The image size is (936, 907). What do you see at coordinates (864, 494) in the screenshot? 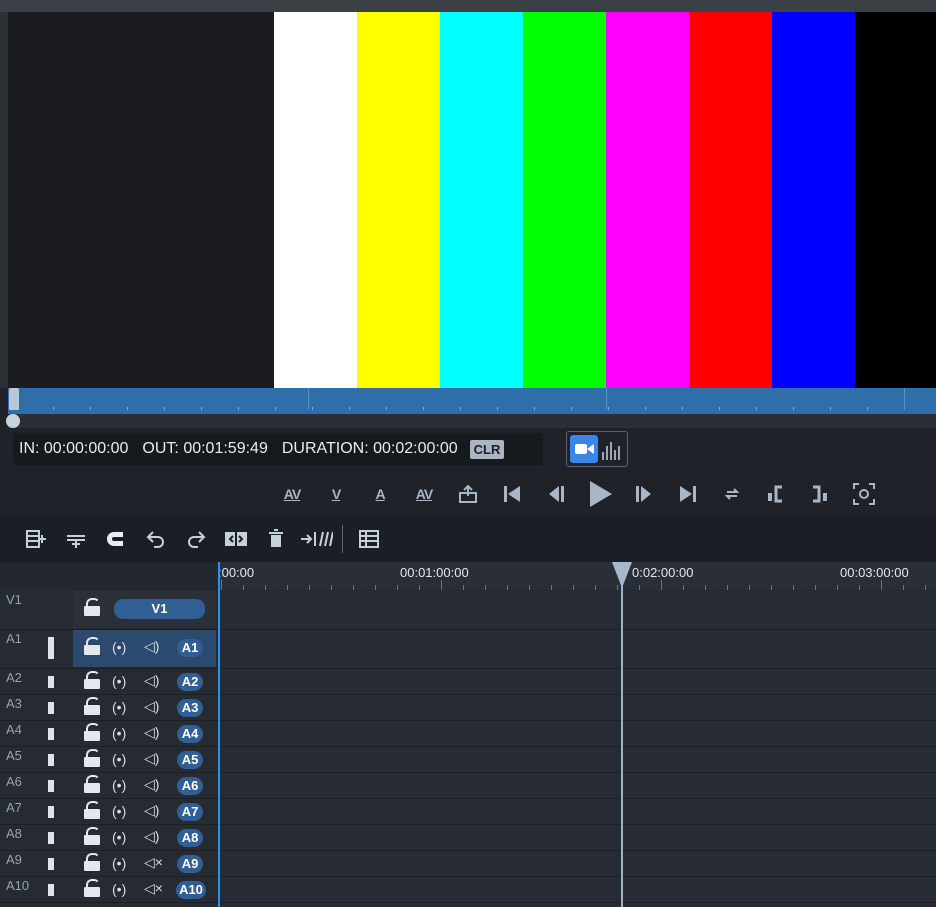
I see `snapshot-icon` at bounding box center [864, 494].